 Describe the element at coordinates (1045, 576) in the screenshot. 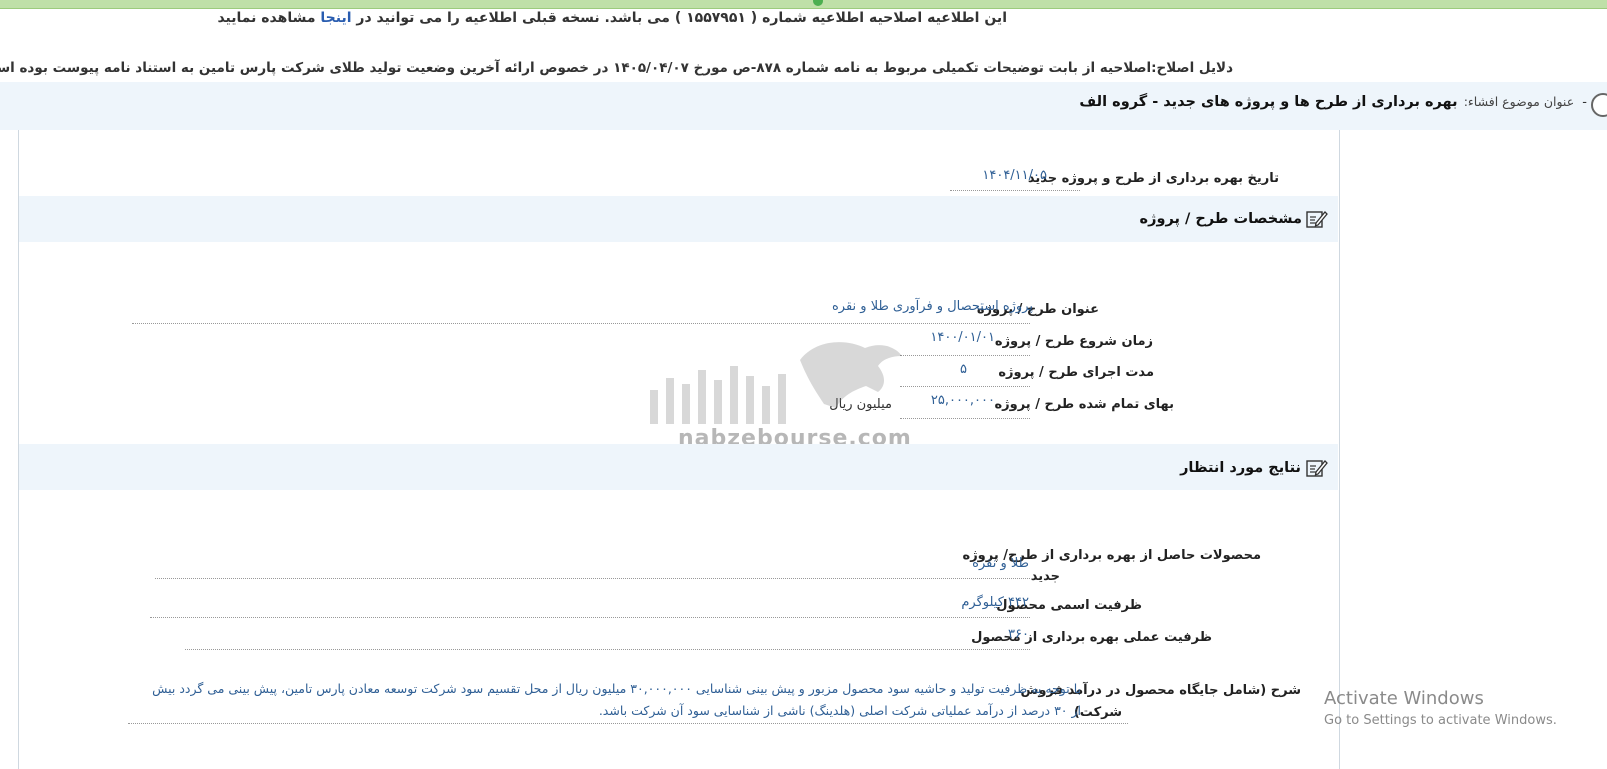

I see `products-label-continued: جدید` at that location.